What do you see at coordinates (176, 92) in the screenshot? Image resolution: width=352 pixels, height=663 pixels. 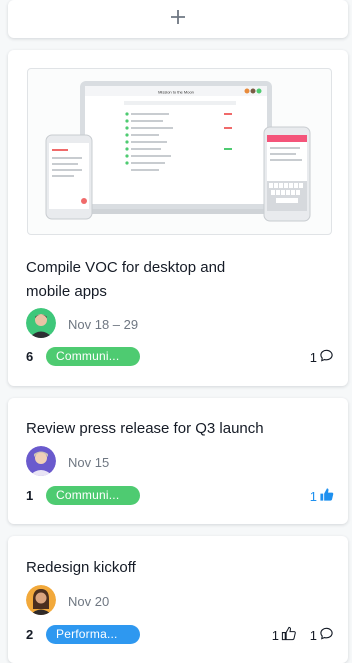 I see `cover-window-title: Mission to the Moon` at bounding box center [176, 92].